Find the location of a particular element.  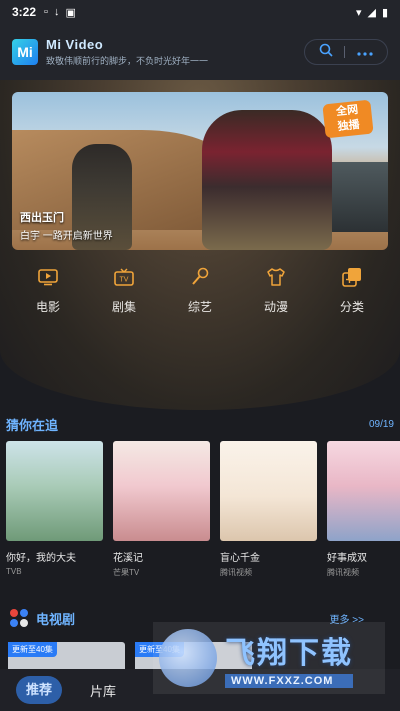

category-label: 动漫 is located at coordinates (275, 307).